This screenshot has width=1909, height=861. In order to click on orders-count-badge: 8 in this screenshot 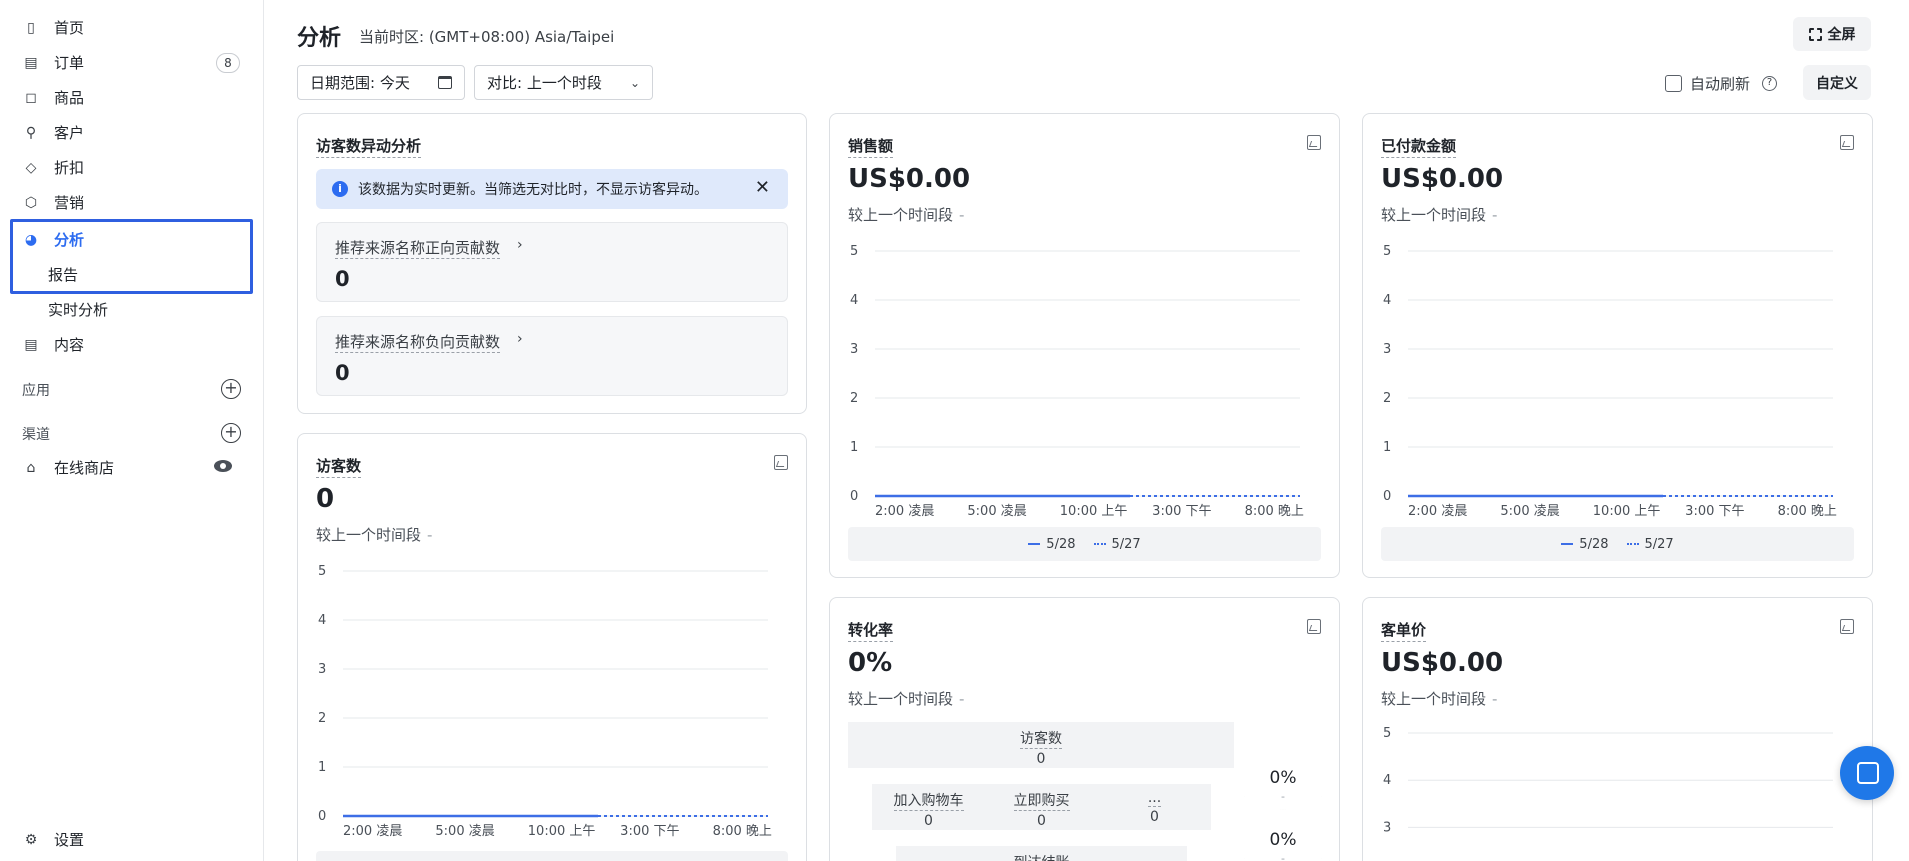, I will do `click(228, 63)`.